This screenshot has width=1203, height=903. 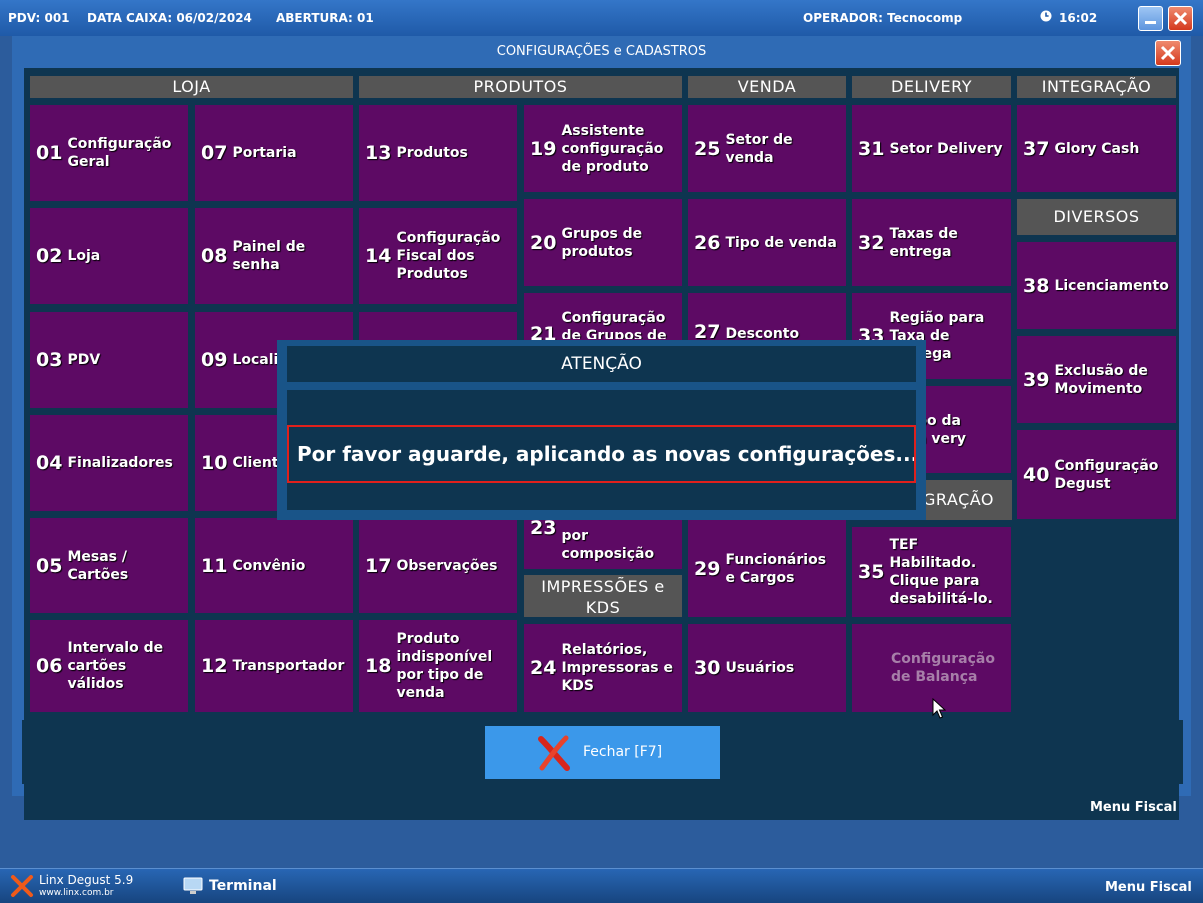 I want to click on data-caixa-label: DATA CAIXA: 06/02/2024, so click(x=169, y=18).